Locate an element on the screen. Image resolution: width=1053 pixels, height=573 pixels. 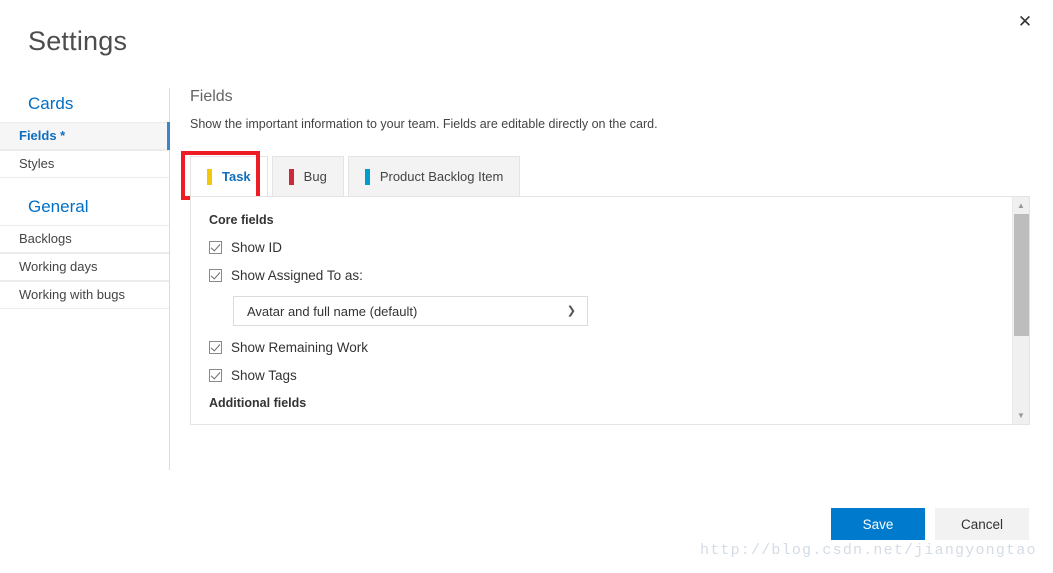
tab-product-backlog-item: Product Backlog Item is located at coordinates (434, 176).